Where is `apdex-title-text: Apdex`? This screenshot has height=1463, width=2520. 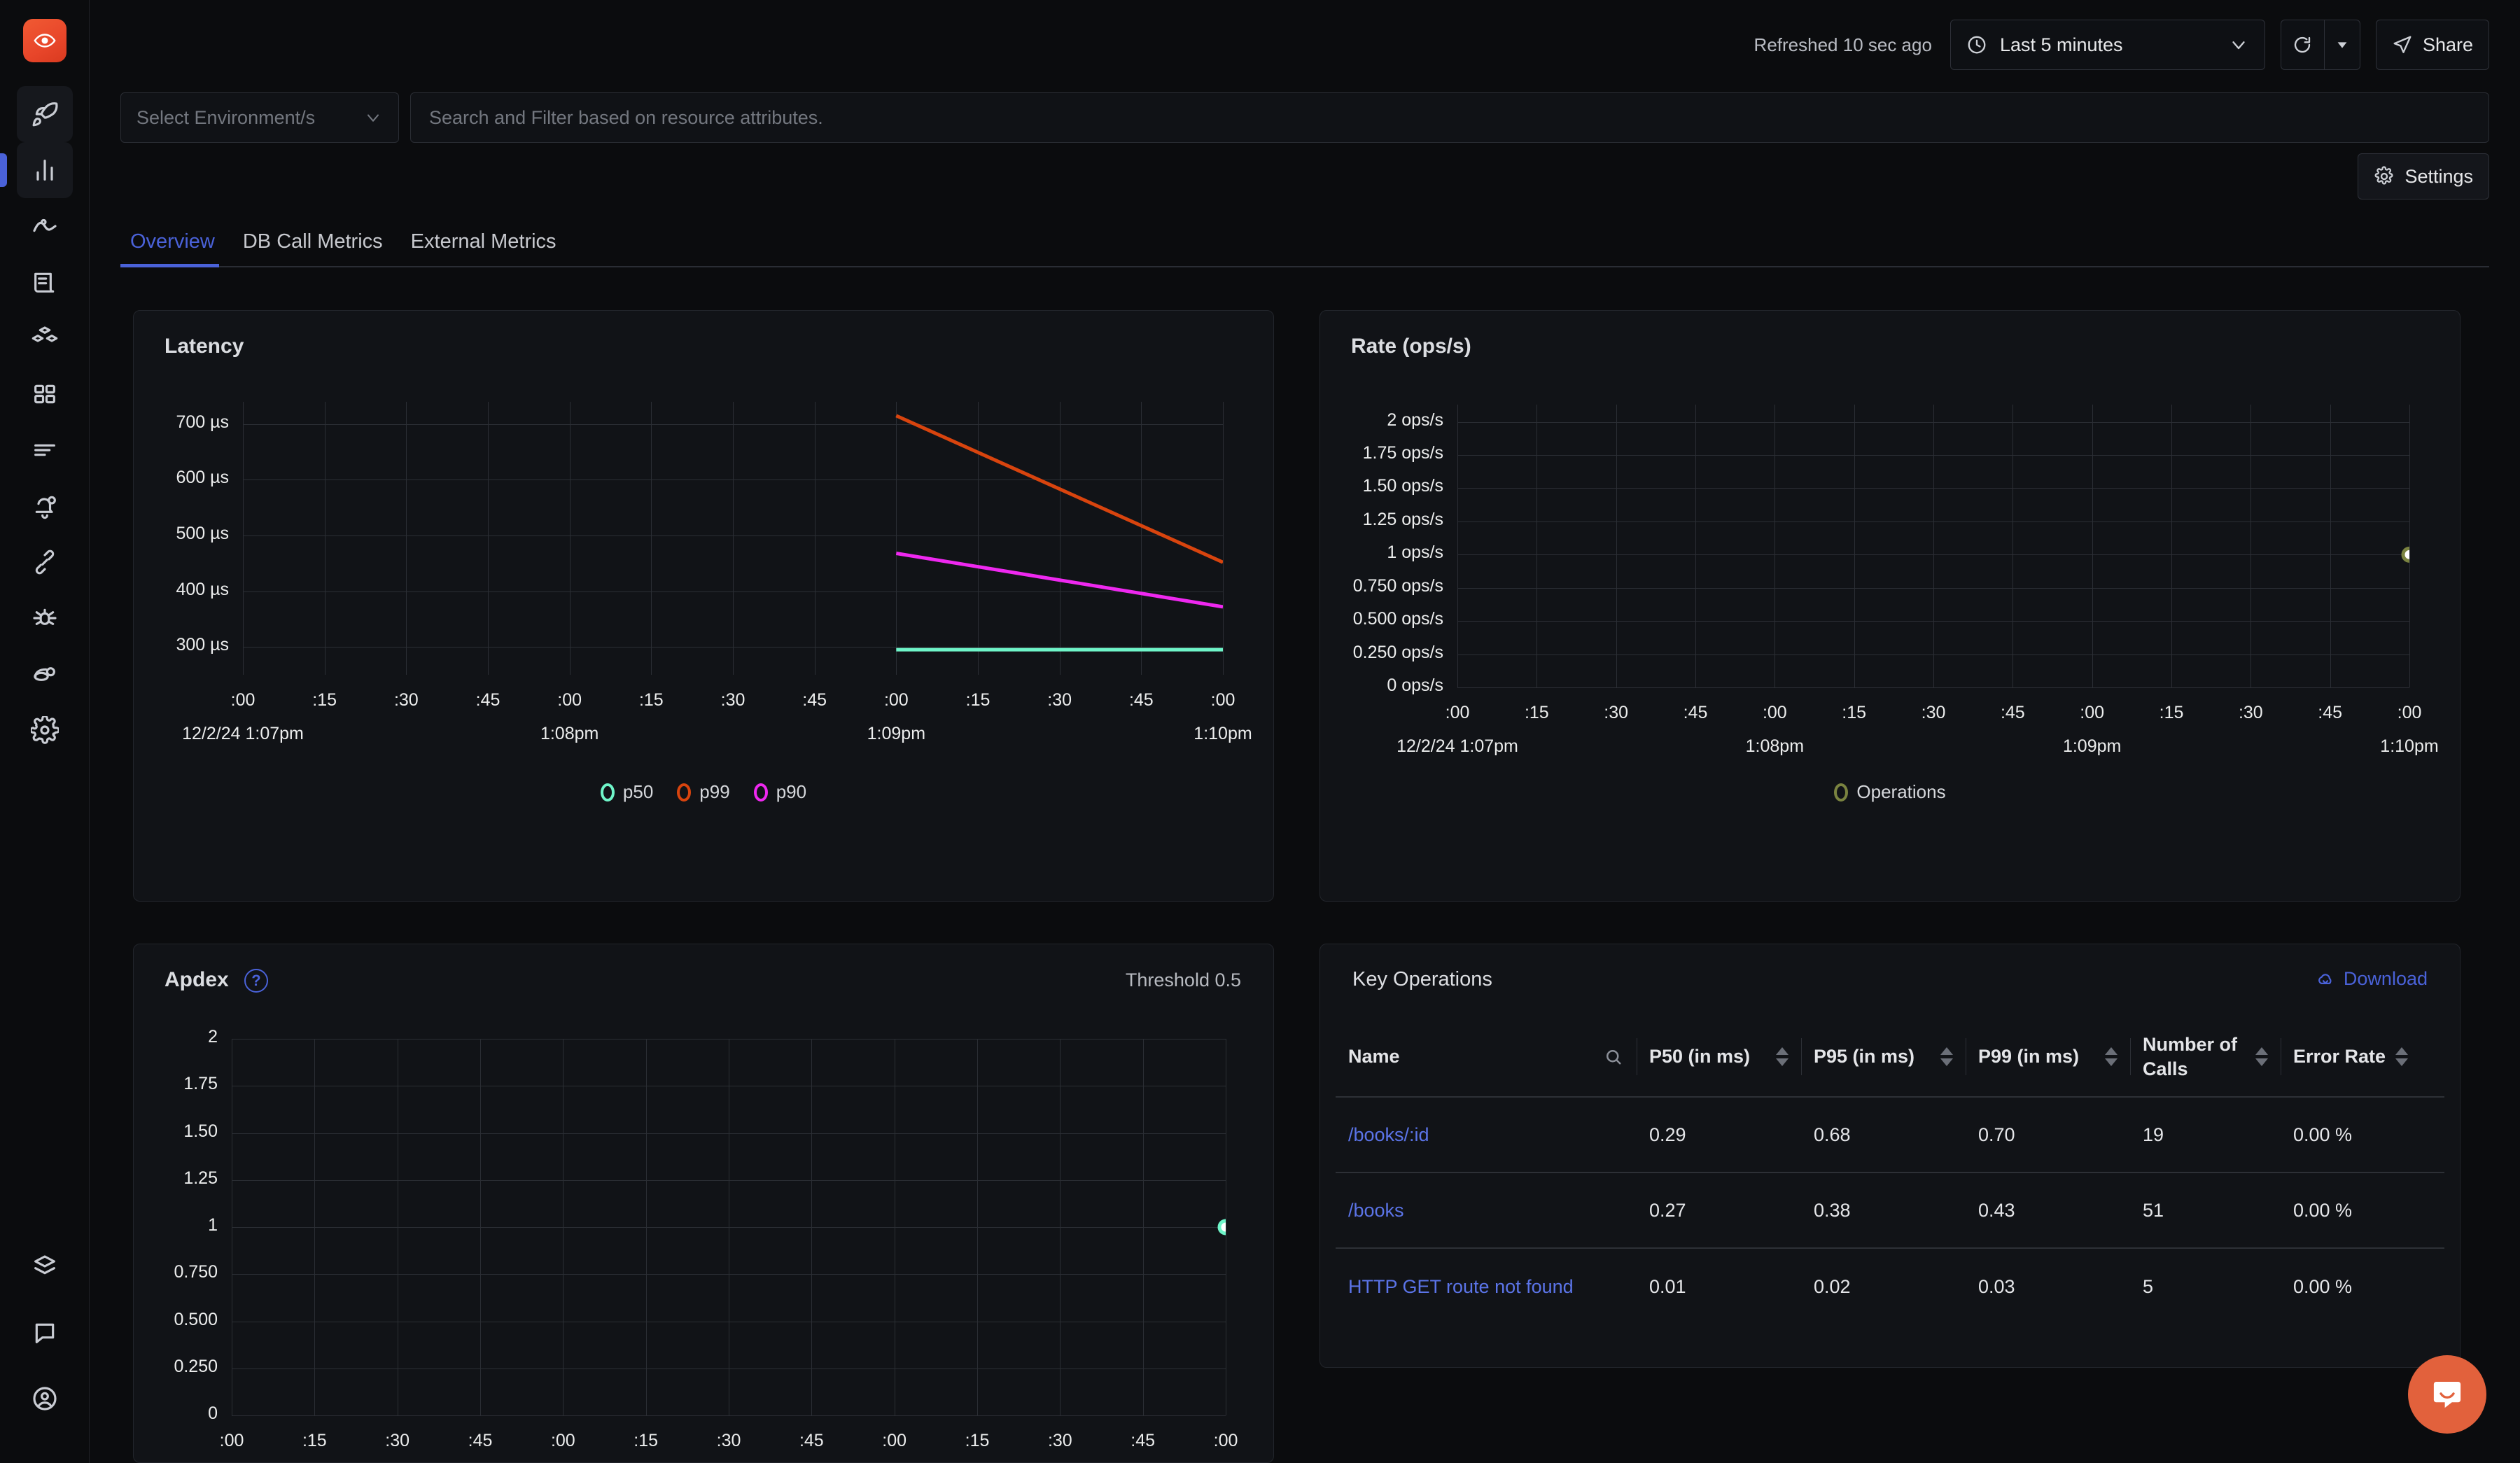
apdex-title-text: Apdex is located at coordinates (196, 979).